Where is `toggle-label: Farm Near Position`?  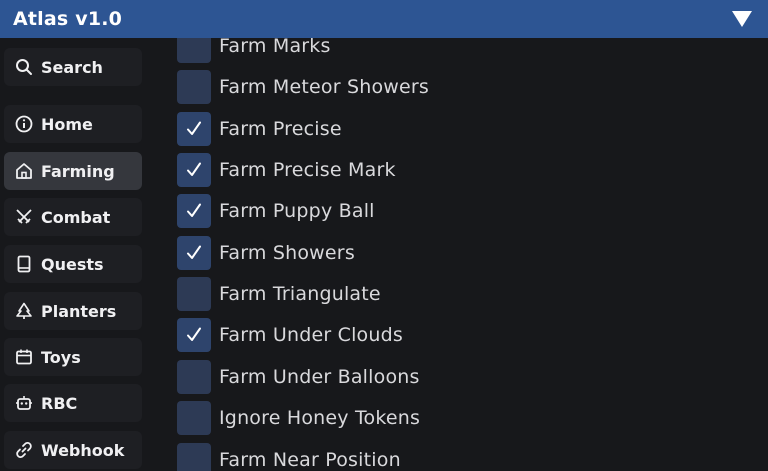 toggle-label: Farm Near Position is located at coordinates (310, 459).